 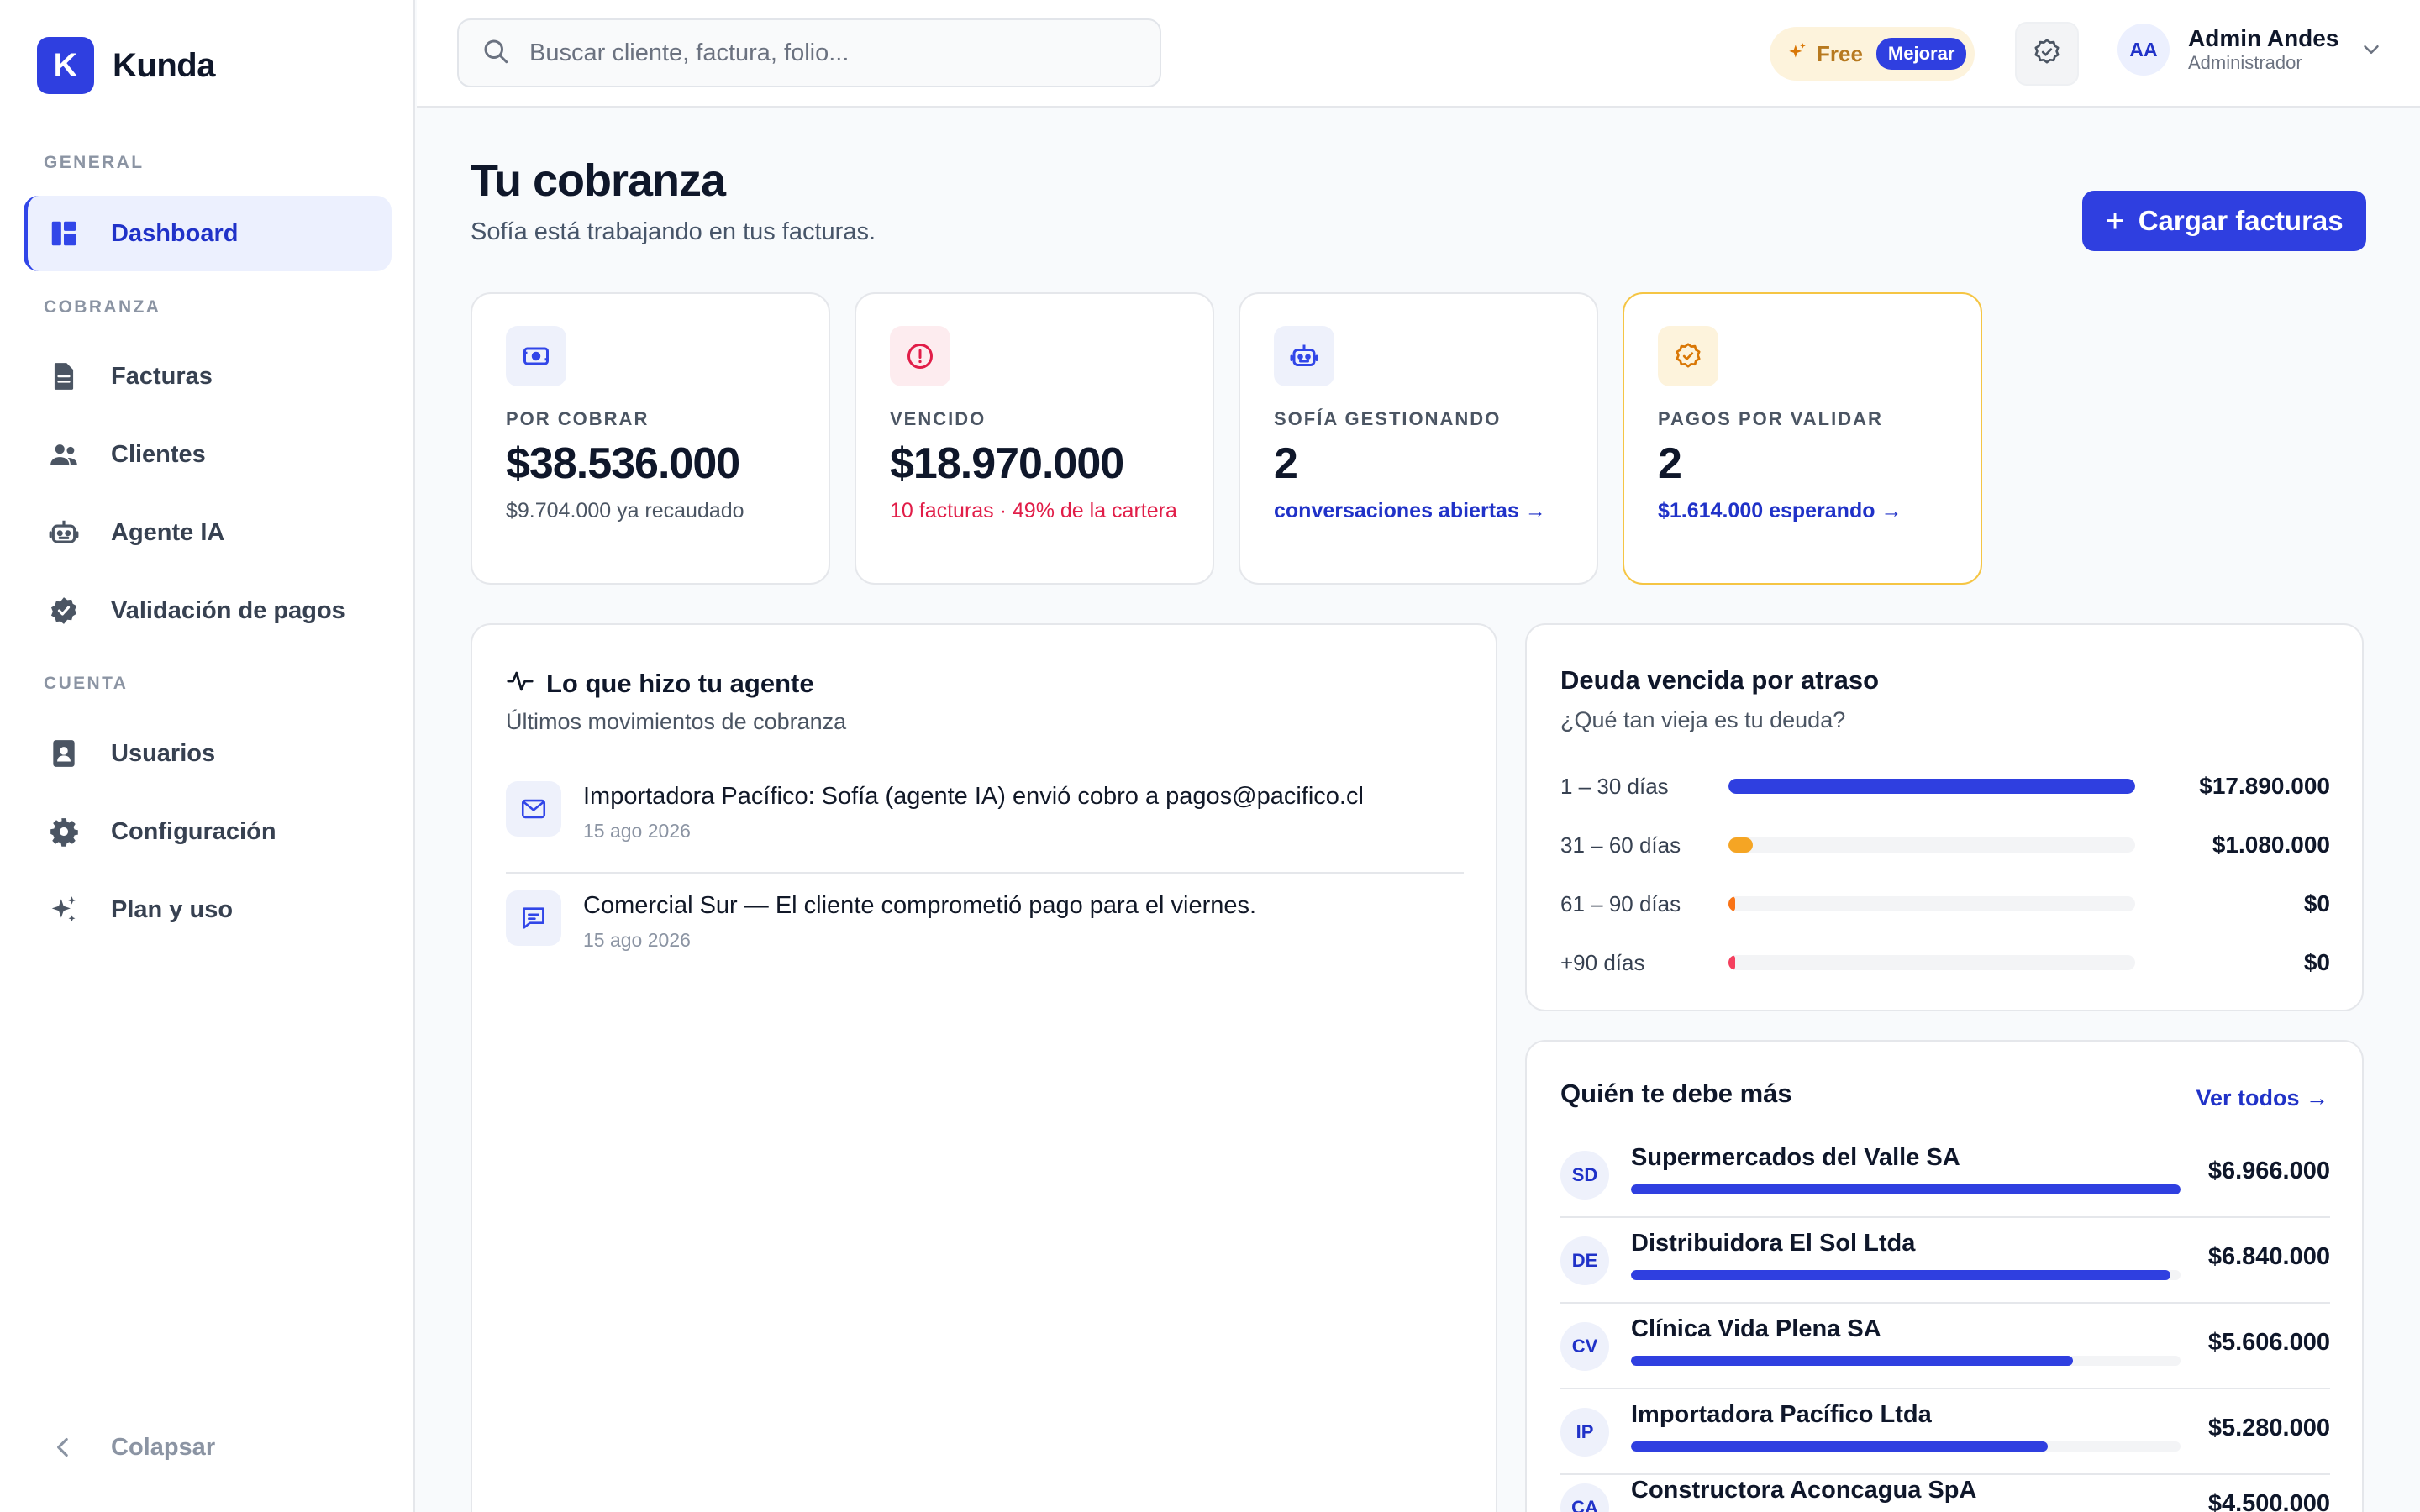 I want to click on kpi-label: POR COBRAR, so click(x=578, y=418).